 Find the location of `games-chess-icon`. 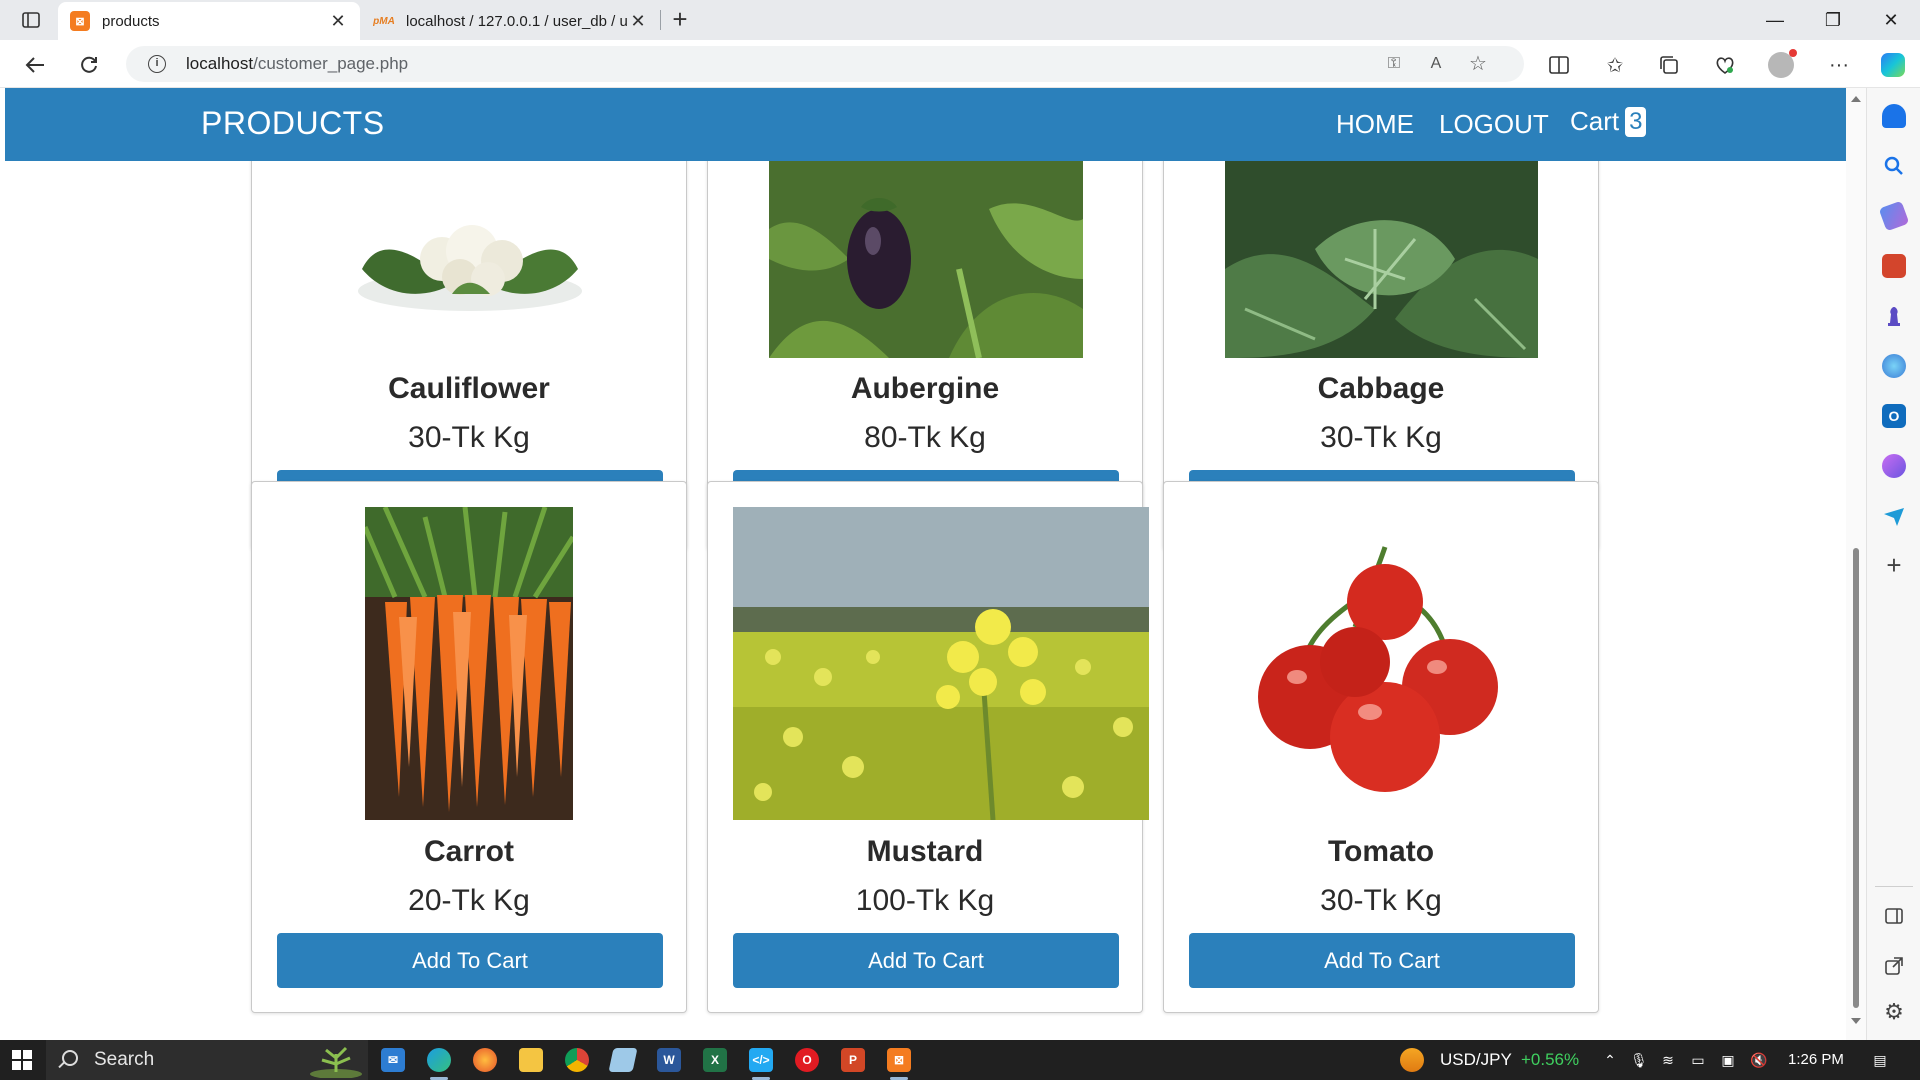

games-chess-icon is located at coordinates (1894, 316).